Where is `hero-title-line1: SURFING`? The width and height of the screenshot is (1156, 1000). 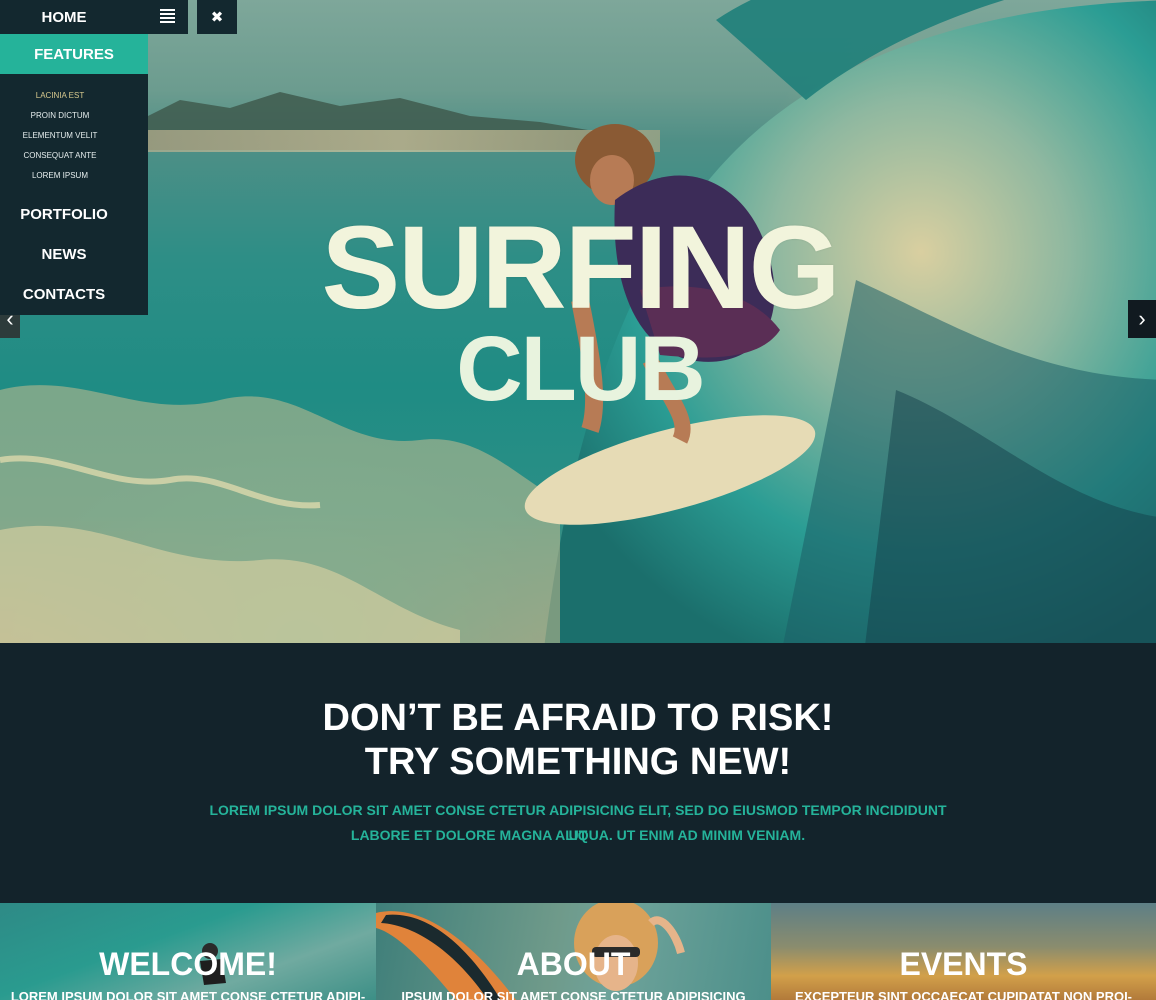
hero-title-line1: SURFING is located at coordinates (581, 268).